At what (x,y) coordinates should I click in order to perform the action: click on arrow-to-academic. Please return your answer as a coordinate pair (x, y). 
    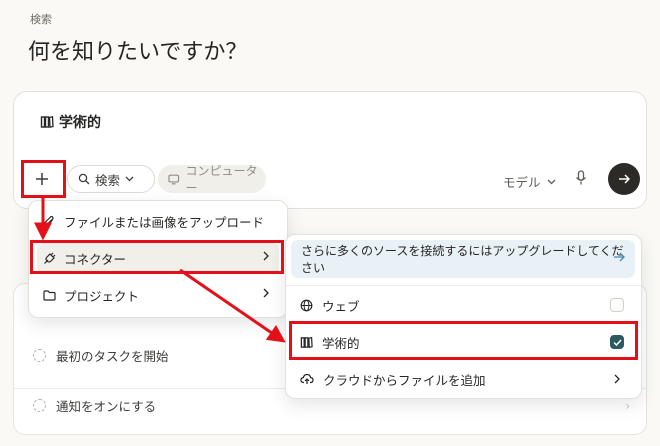
    Looking at the image, I should click on (232, 305).